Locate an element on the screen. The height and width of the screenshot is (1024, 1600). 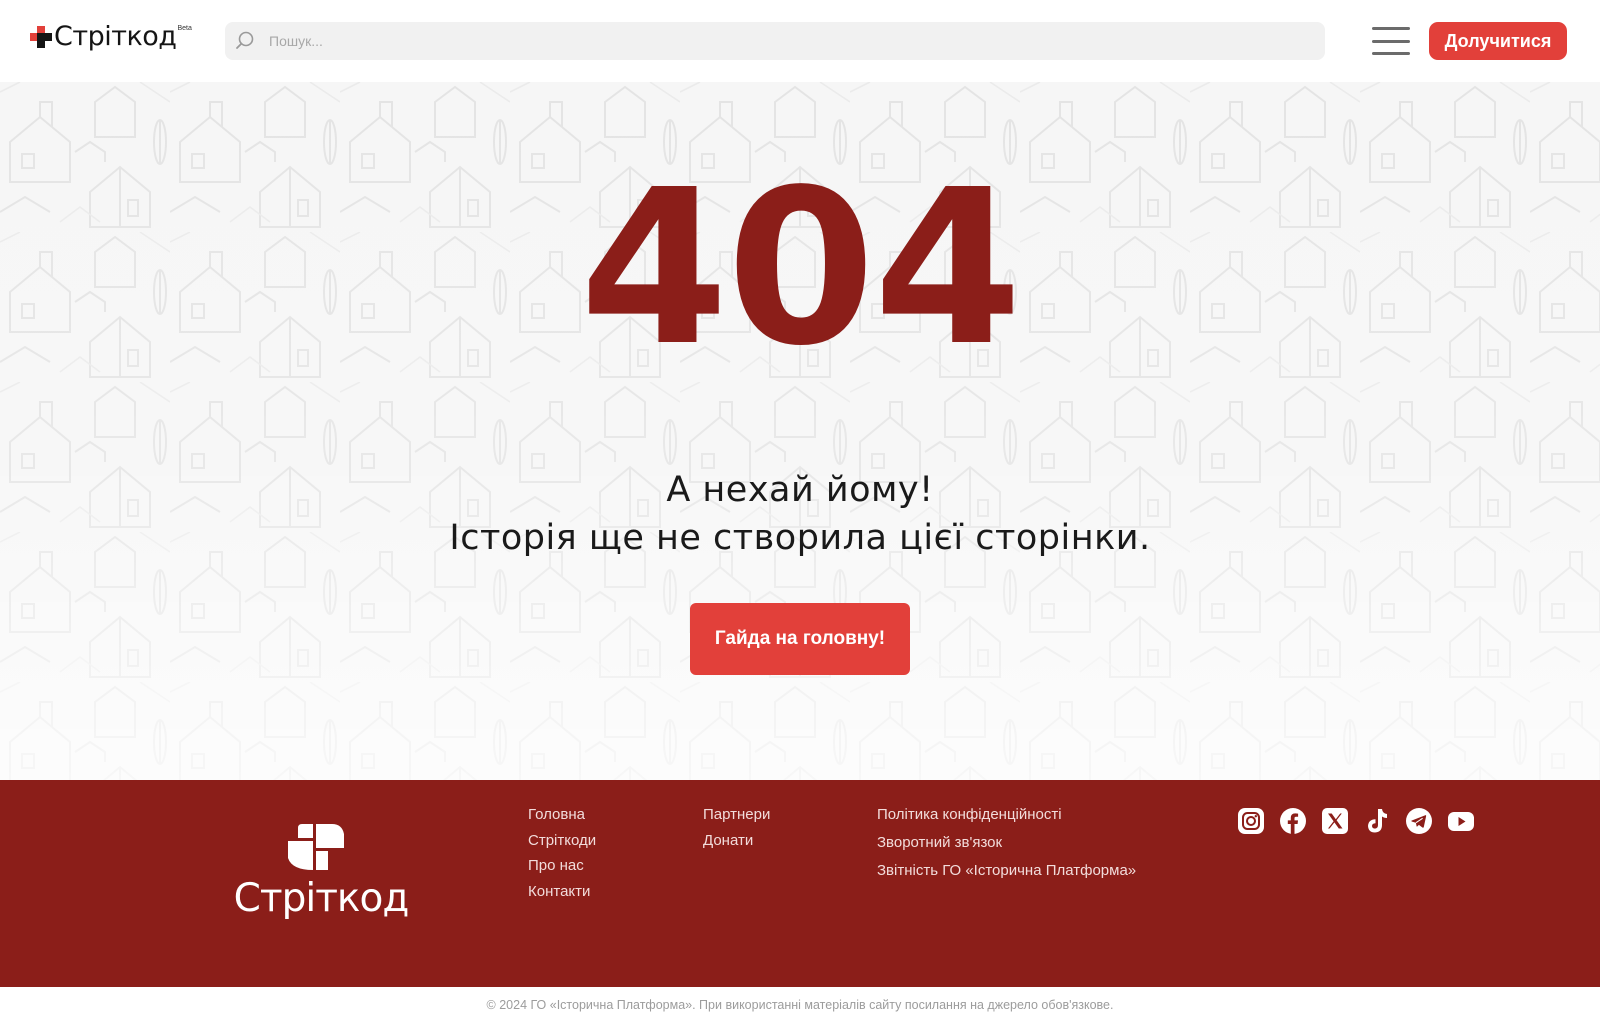
search-input is located at coordinates (769, 41).